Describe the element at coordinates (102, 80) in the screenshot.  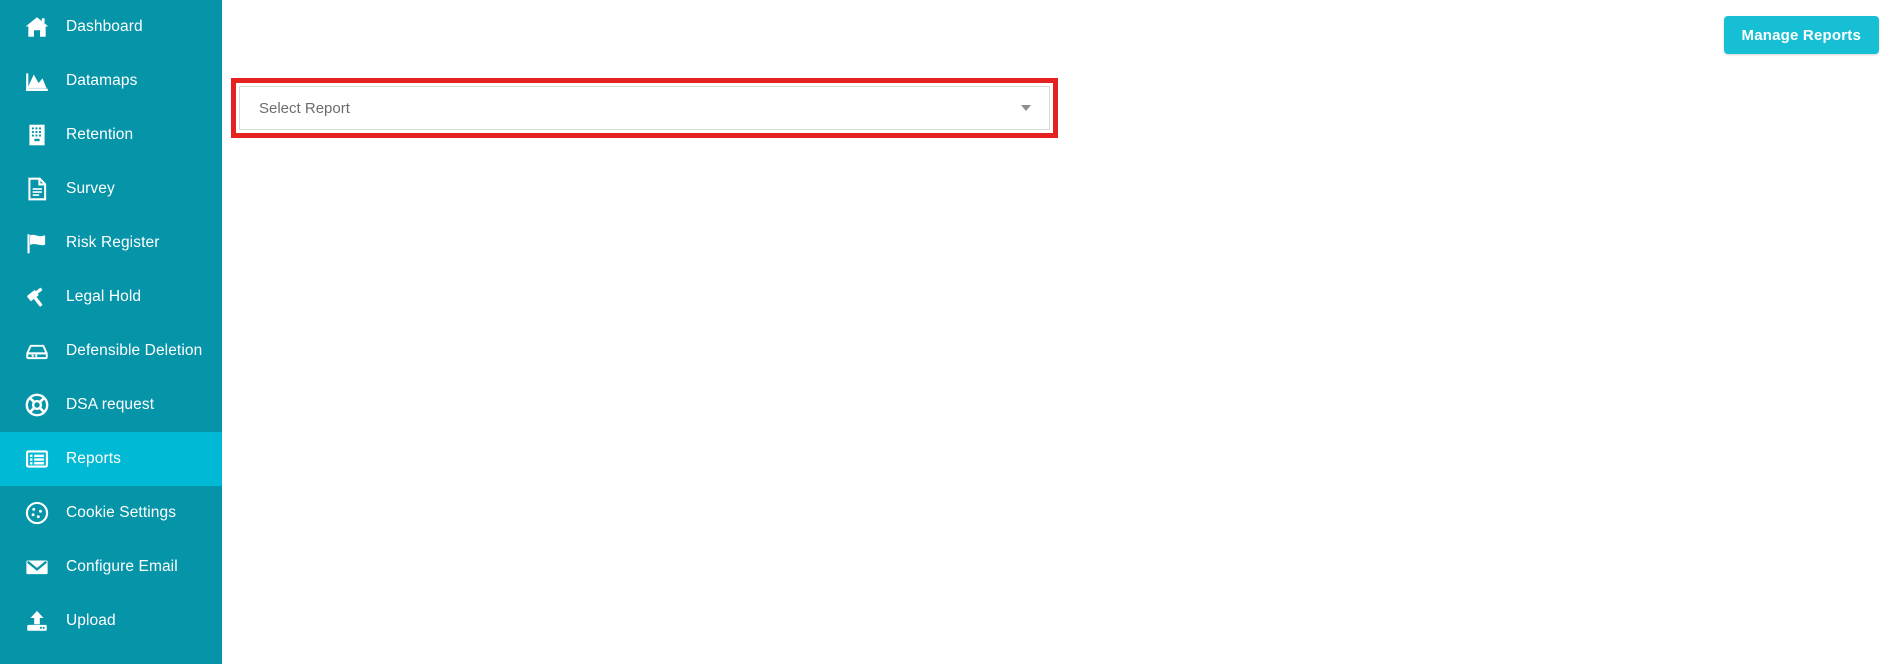
I see `sidebar-item-label: Datamaps` at that location.